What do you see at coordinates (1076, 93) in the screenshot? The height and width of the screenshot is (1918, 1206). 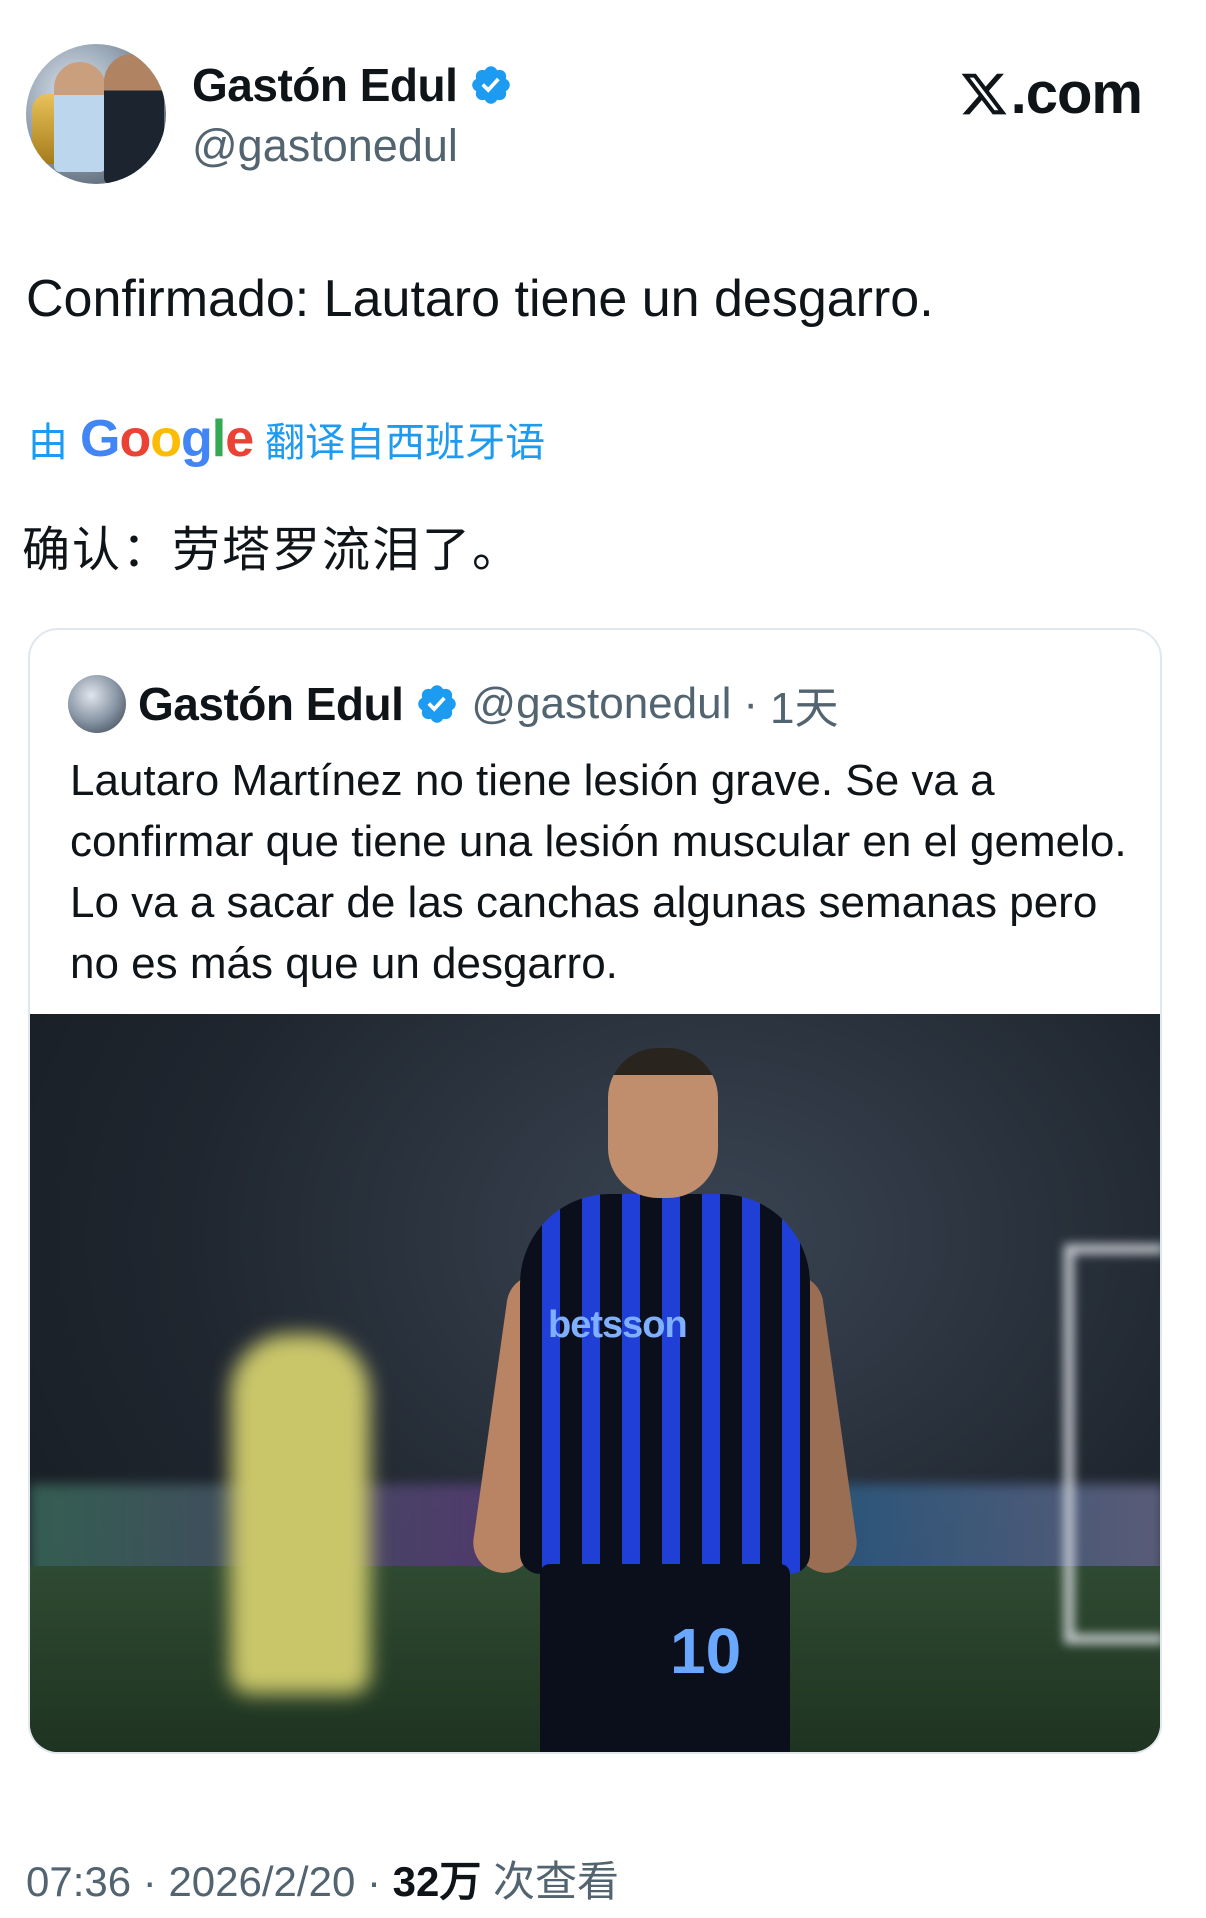 I see `site-name: .com` at bounding box center [1076, 93].